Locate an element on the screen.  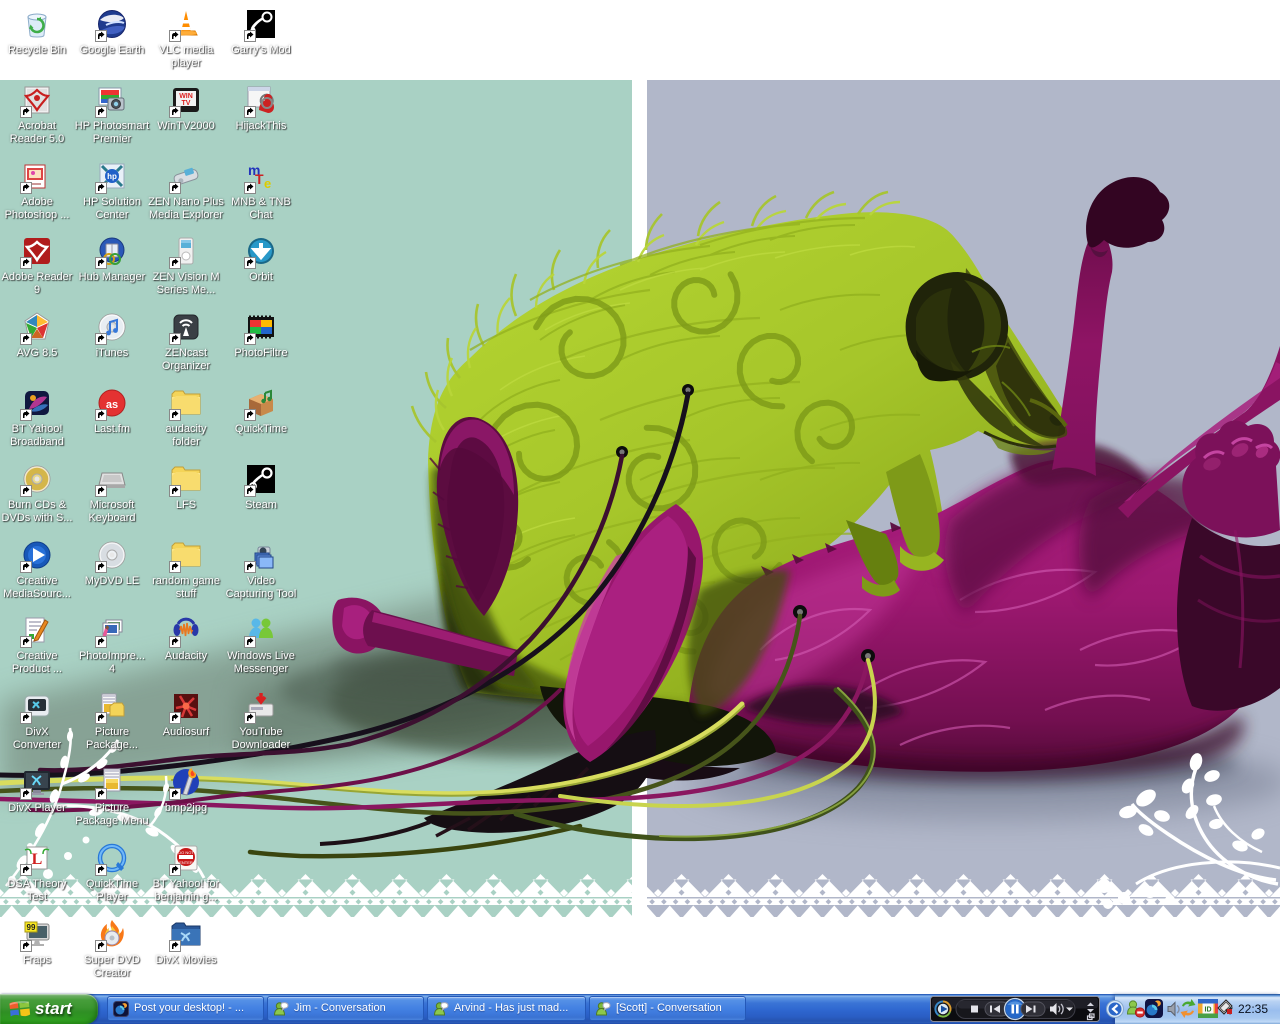
svg-text: hp is located at coordinates (112, 176).